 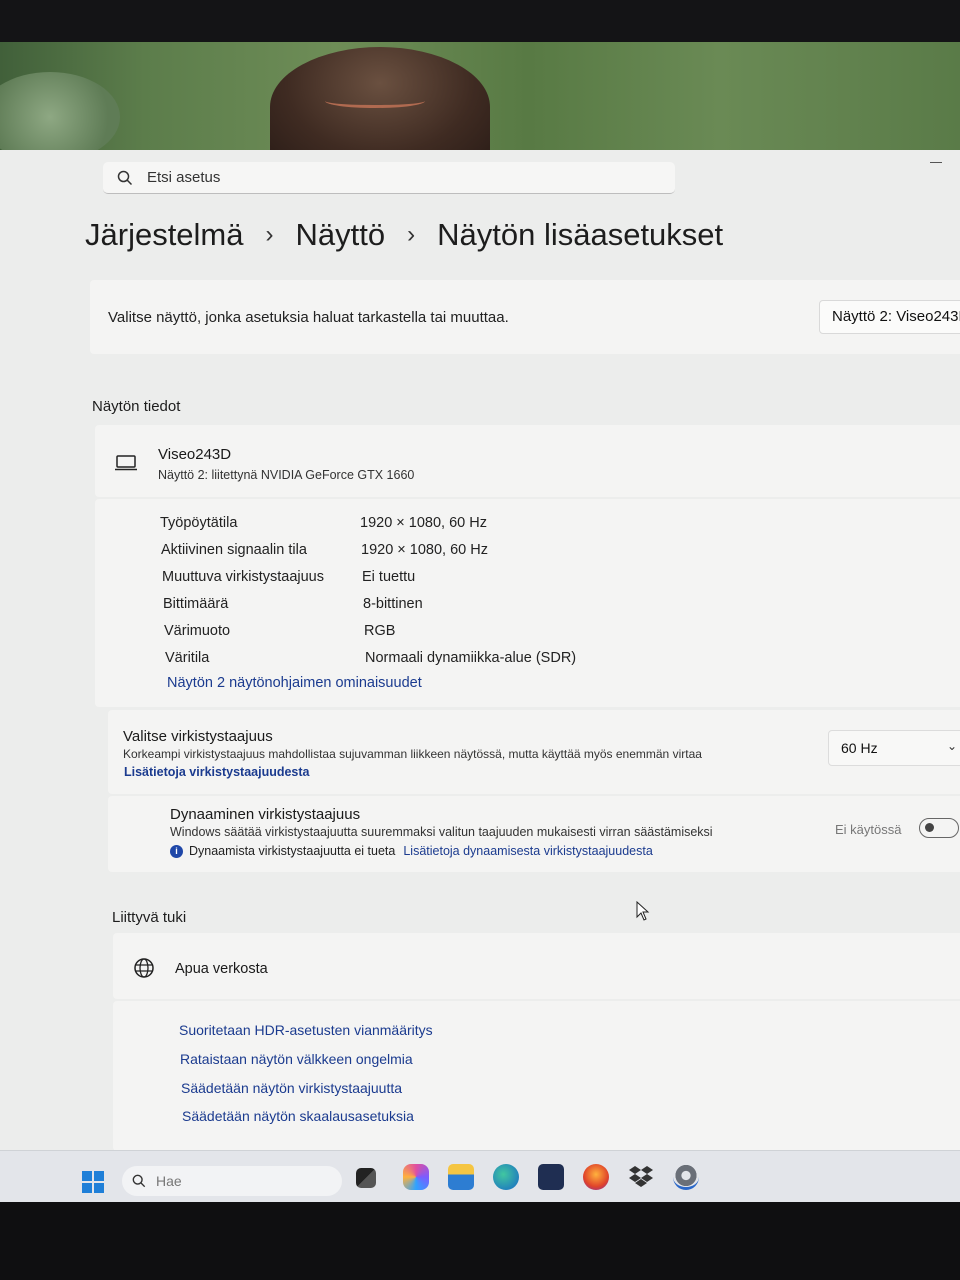 I want to click on wallpaper-bush, so click(x=60, y=112).